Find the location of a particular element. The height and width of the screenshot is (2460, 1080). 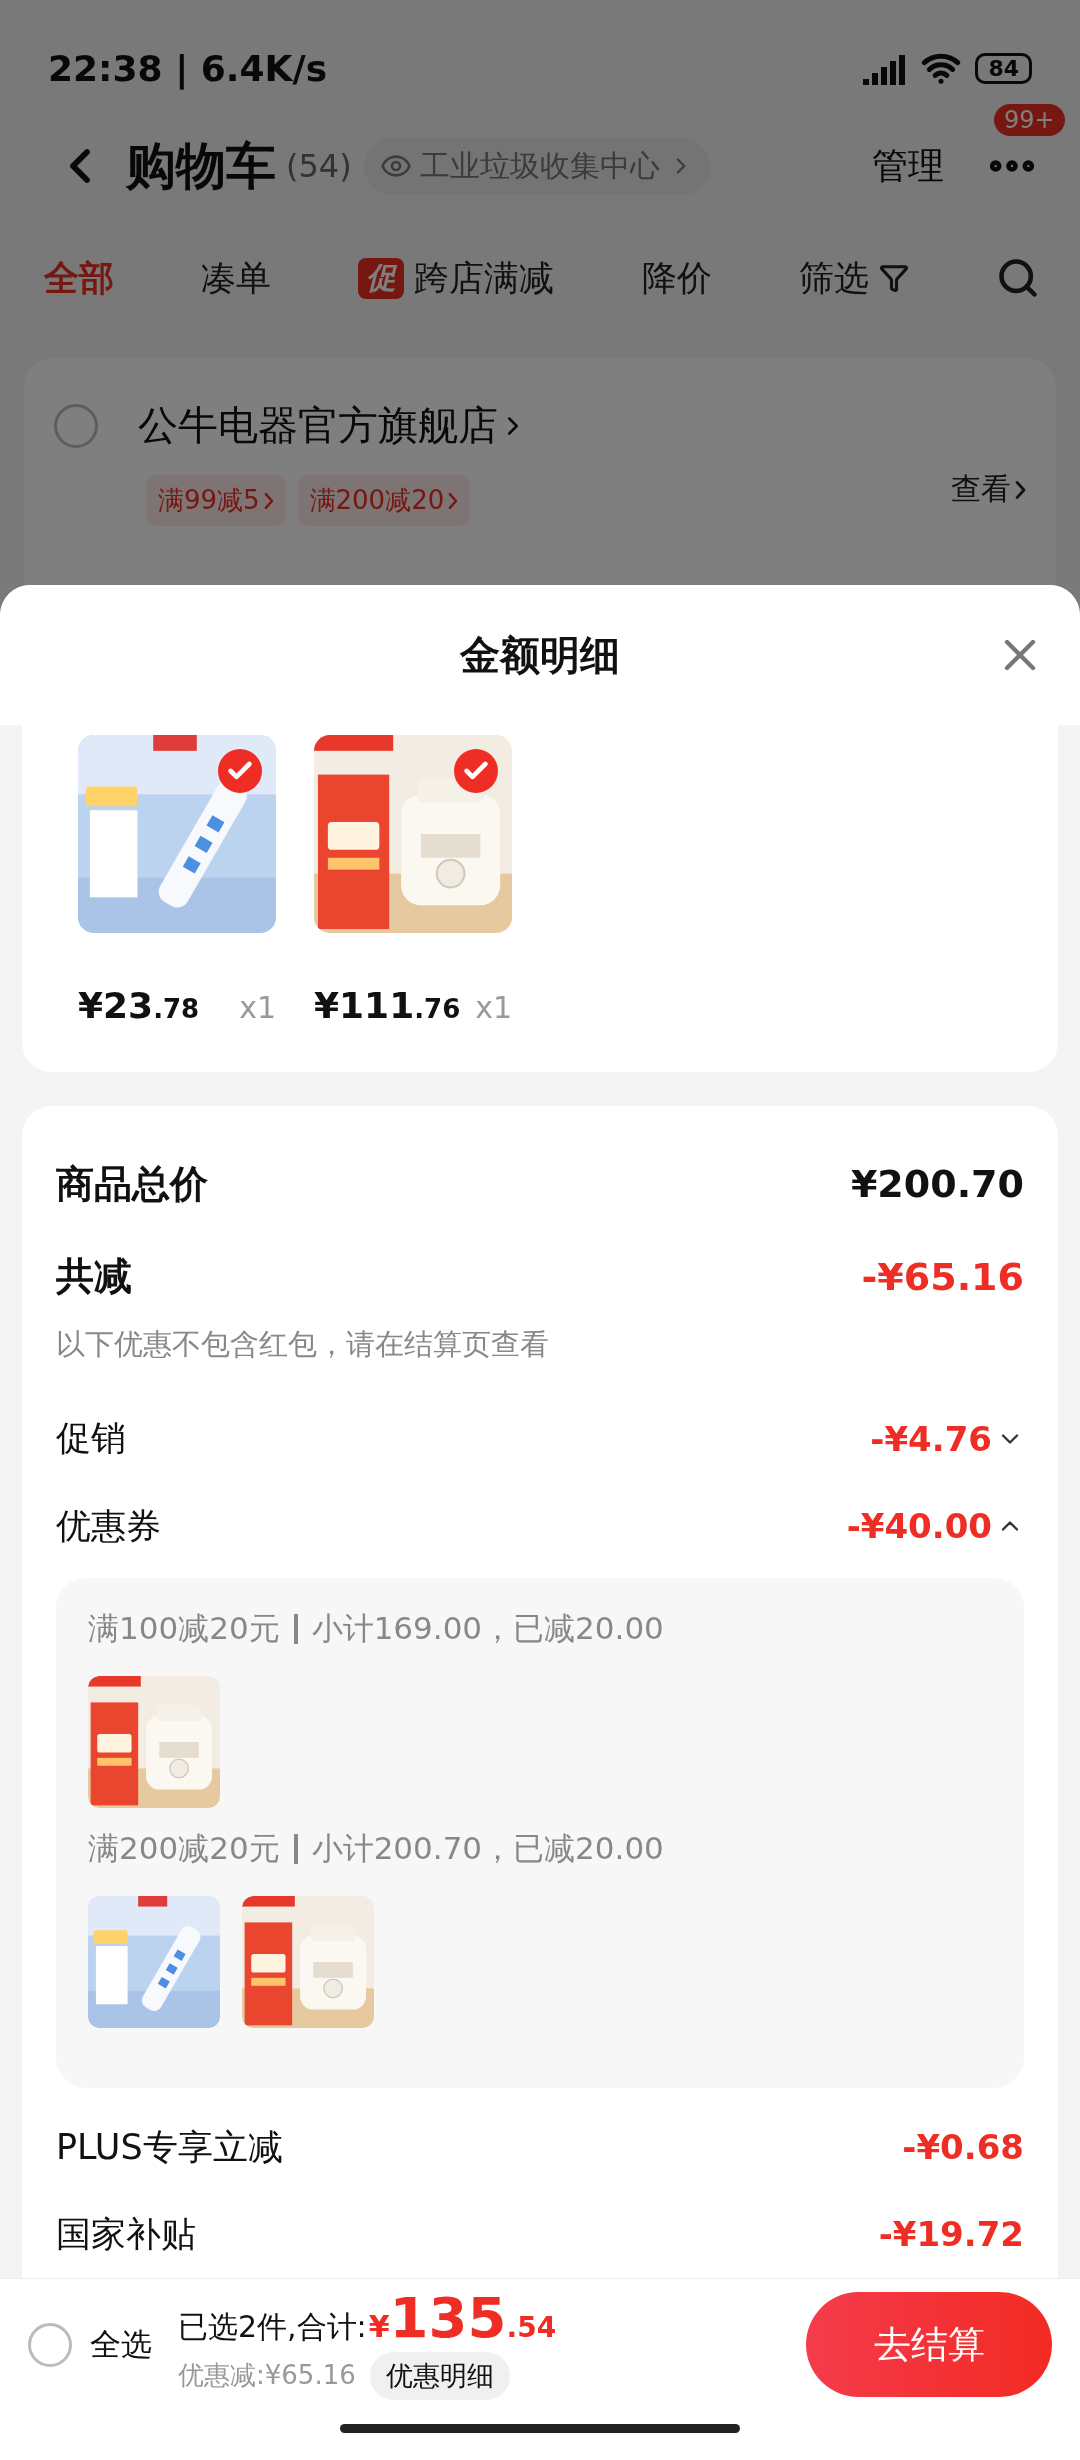

filter-tab: 筛选 is located at coordinates (853, 278).